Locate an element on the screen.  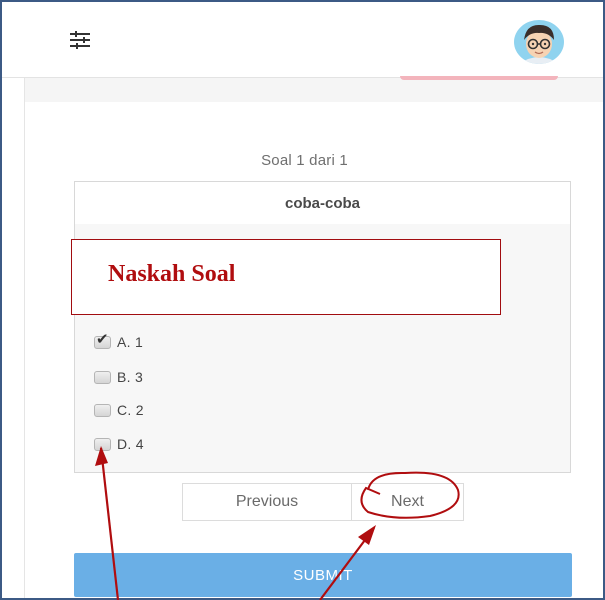
checkmark-icon: ✔ is located at coordinates (102, 339).